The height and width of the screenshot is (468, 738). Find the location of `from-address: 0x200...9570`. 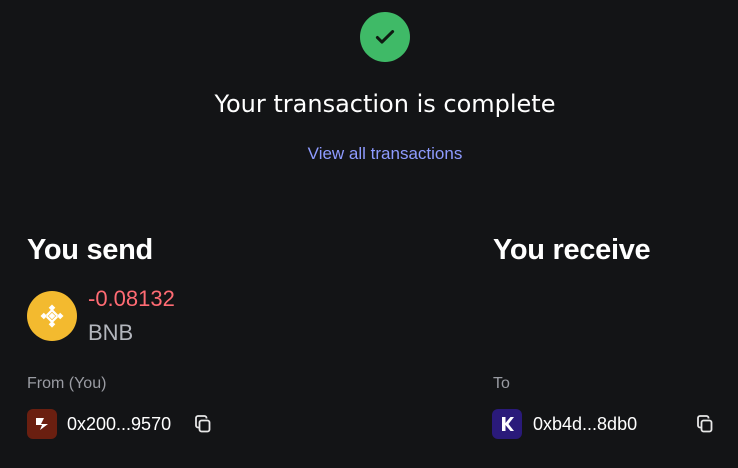

from-address: 0x200...9570 is located at coordinates (119, 424).